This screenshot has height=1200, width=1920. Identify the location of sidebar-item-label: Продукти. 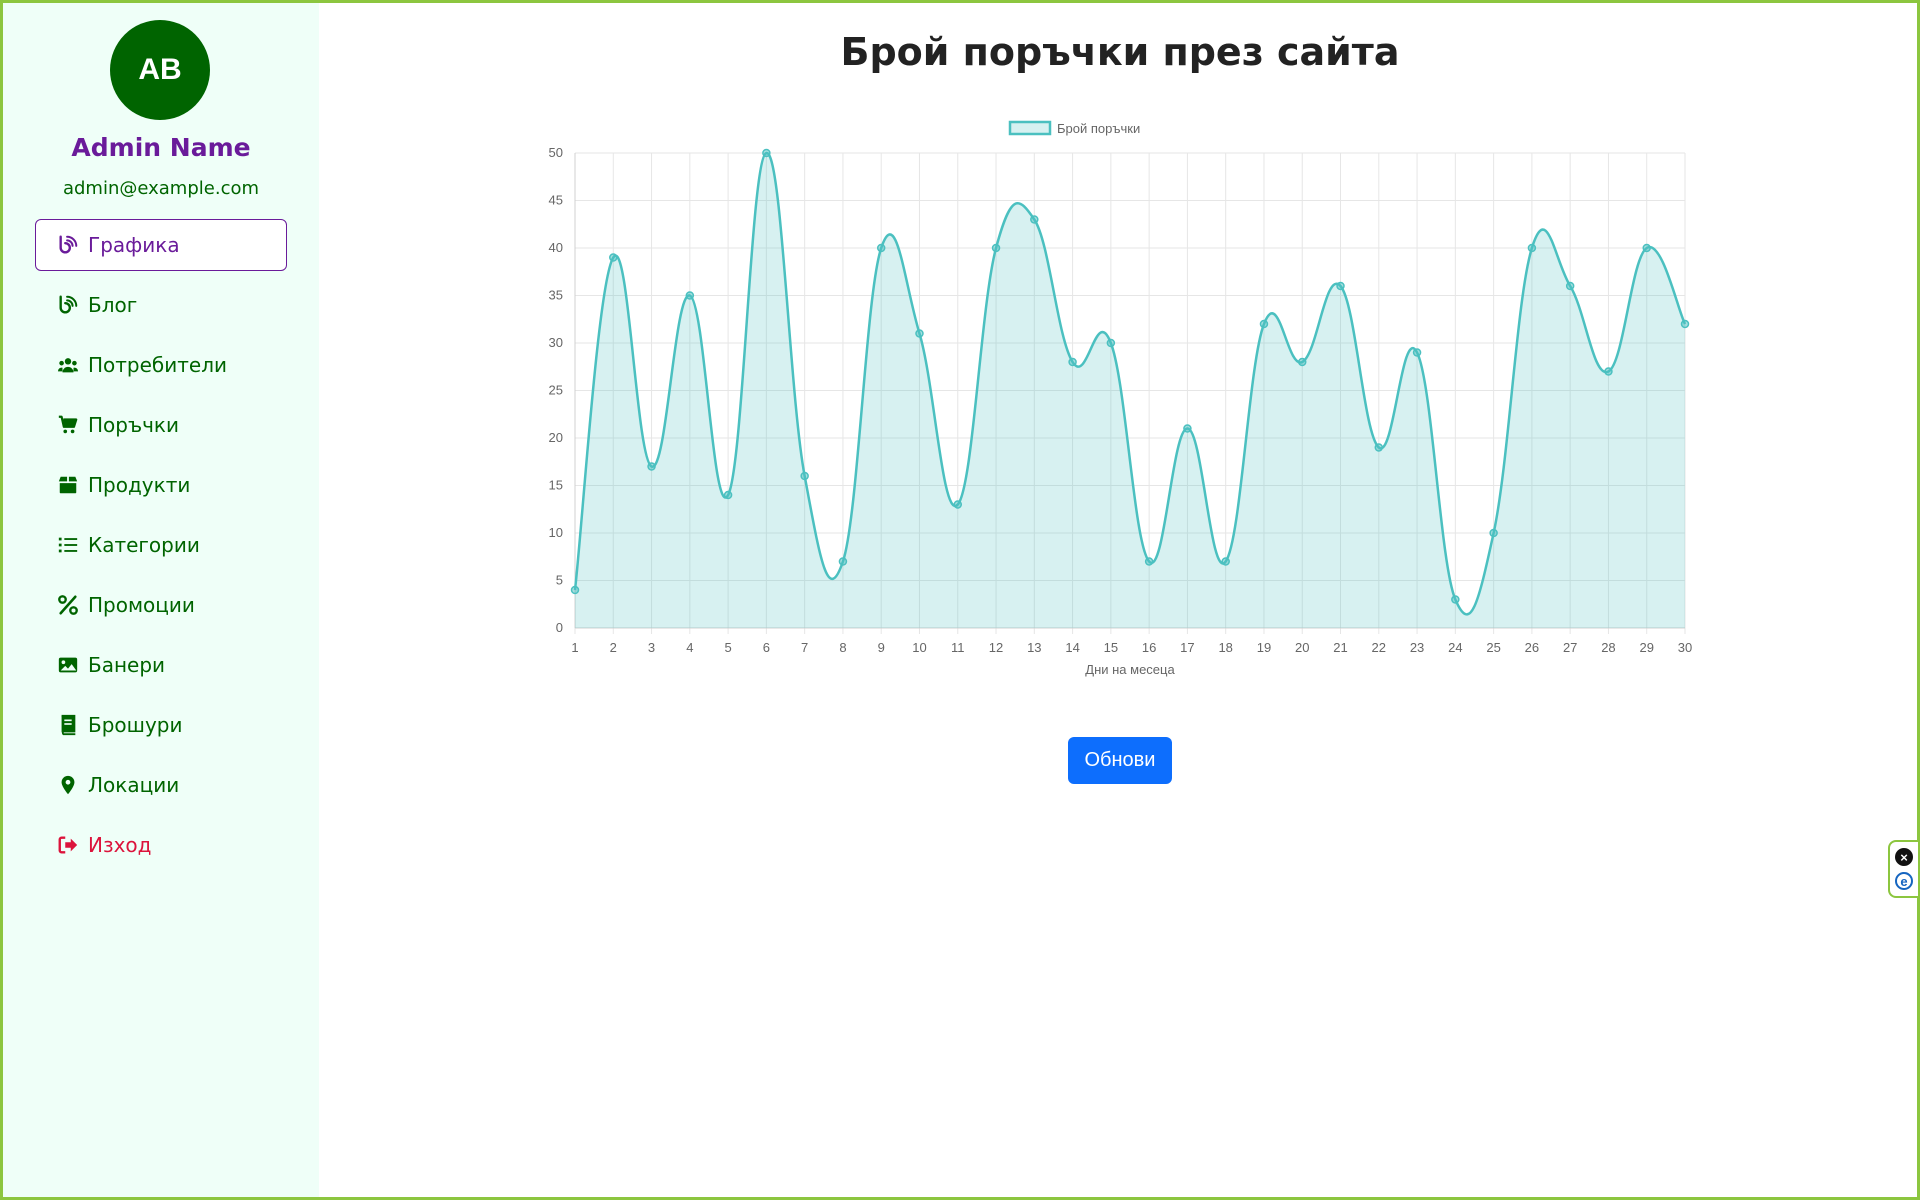
(139, 485).